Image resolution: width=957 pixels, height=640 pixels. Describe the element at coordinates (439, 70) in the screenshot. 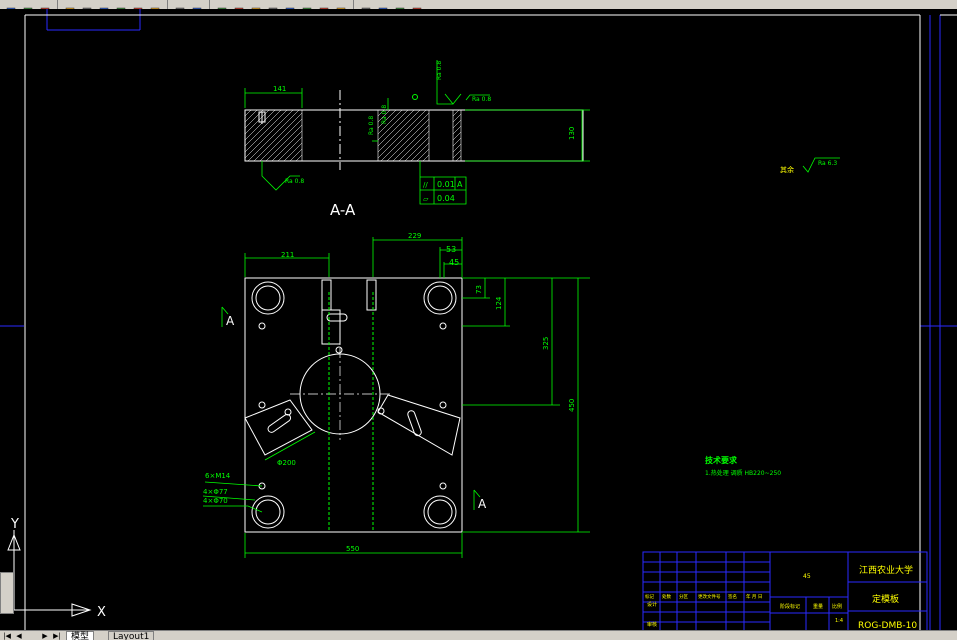

I see `ra-top-left: Ra 0.8` at that location.